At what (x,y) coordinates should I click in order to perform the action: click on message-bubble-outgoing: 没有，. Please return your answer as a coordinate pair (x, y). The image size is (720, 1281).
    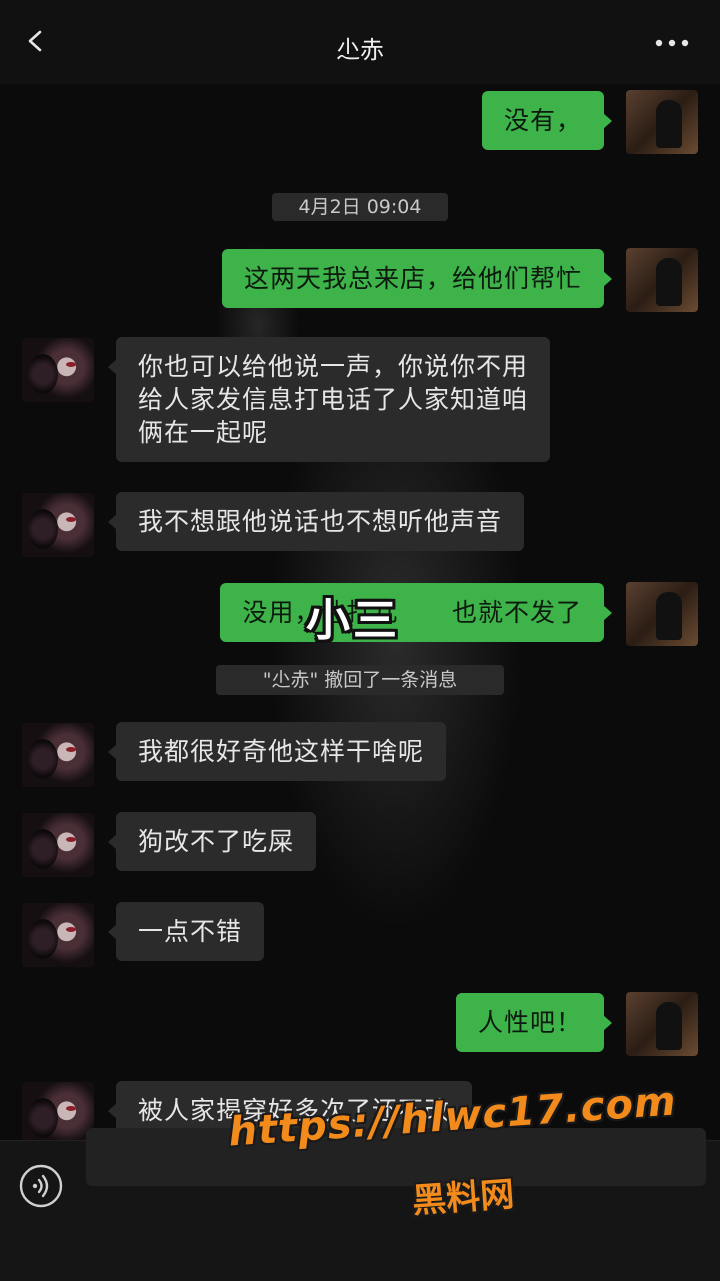
    Looking at the image, I should click on (547, 120).